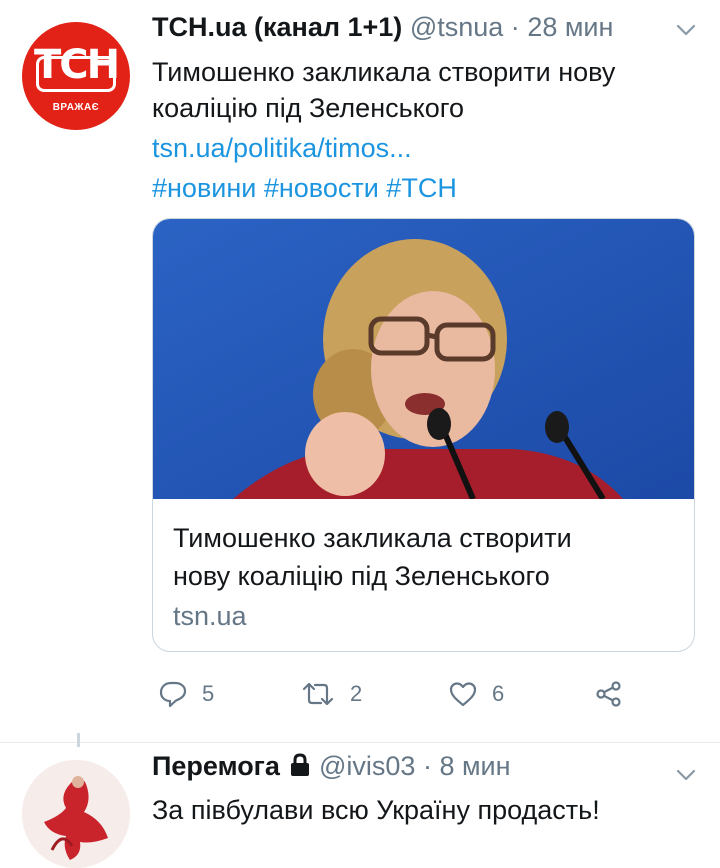  What do you see at coordinates (456, 27) in the screenshot?
I see `user-handle: @tsnua` at bounding box center [456, 27].